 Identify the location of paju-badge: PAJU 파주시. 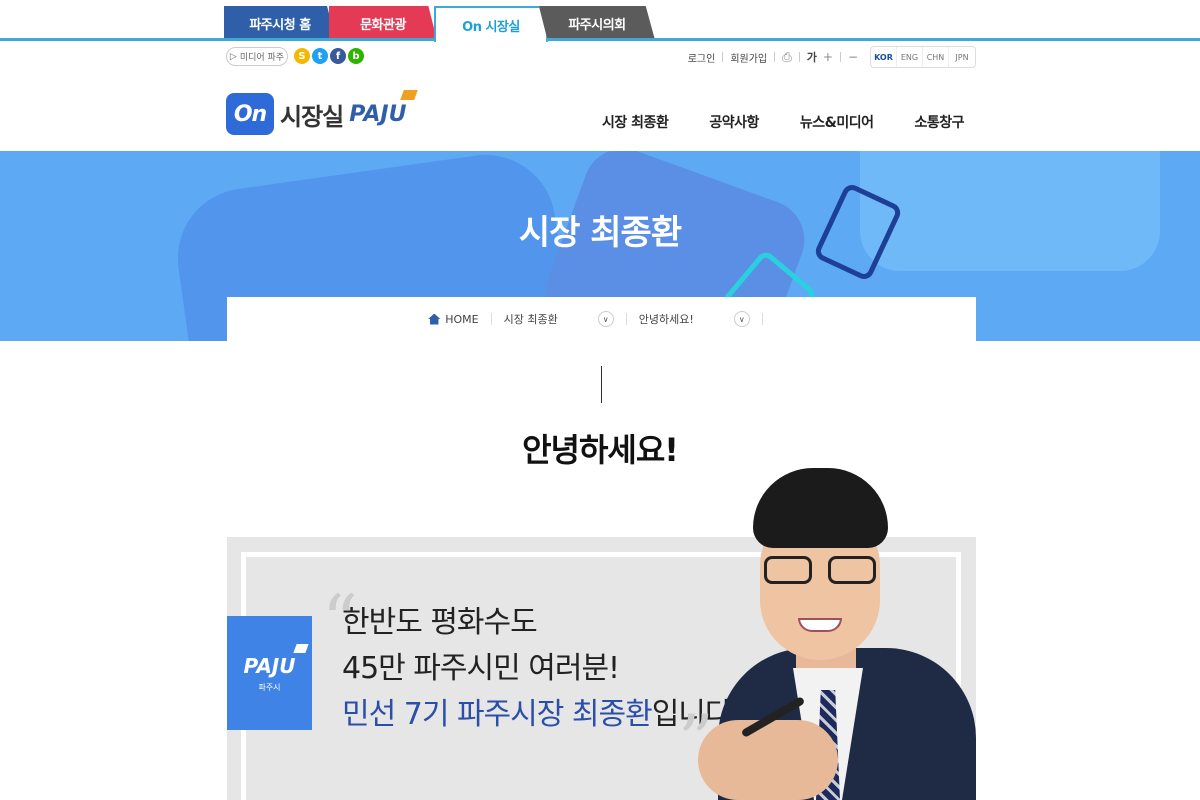
(269, 673).